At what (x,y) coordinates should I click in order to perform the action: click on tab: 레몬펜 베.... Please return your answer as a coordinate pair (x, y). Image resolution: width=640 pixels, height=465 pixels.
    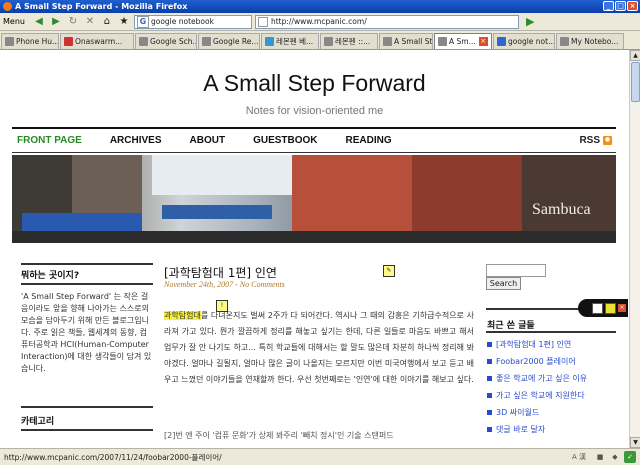
    Looking at the image, I should click on (290, 41).